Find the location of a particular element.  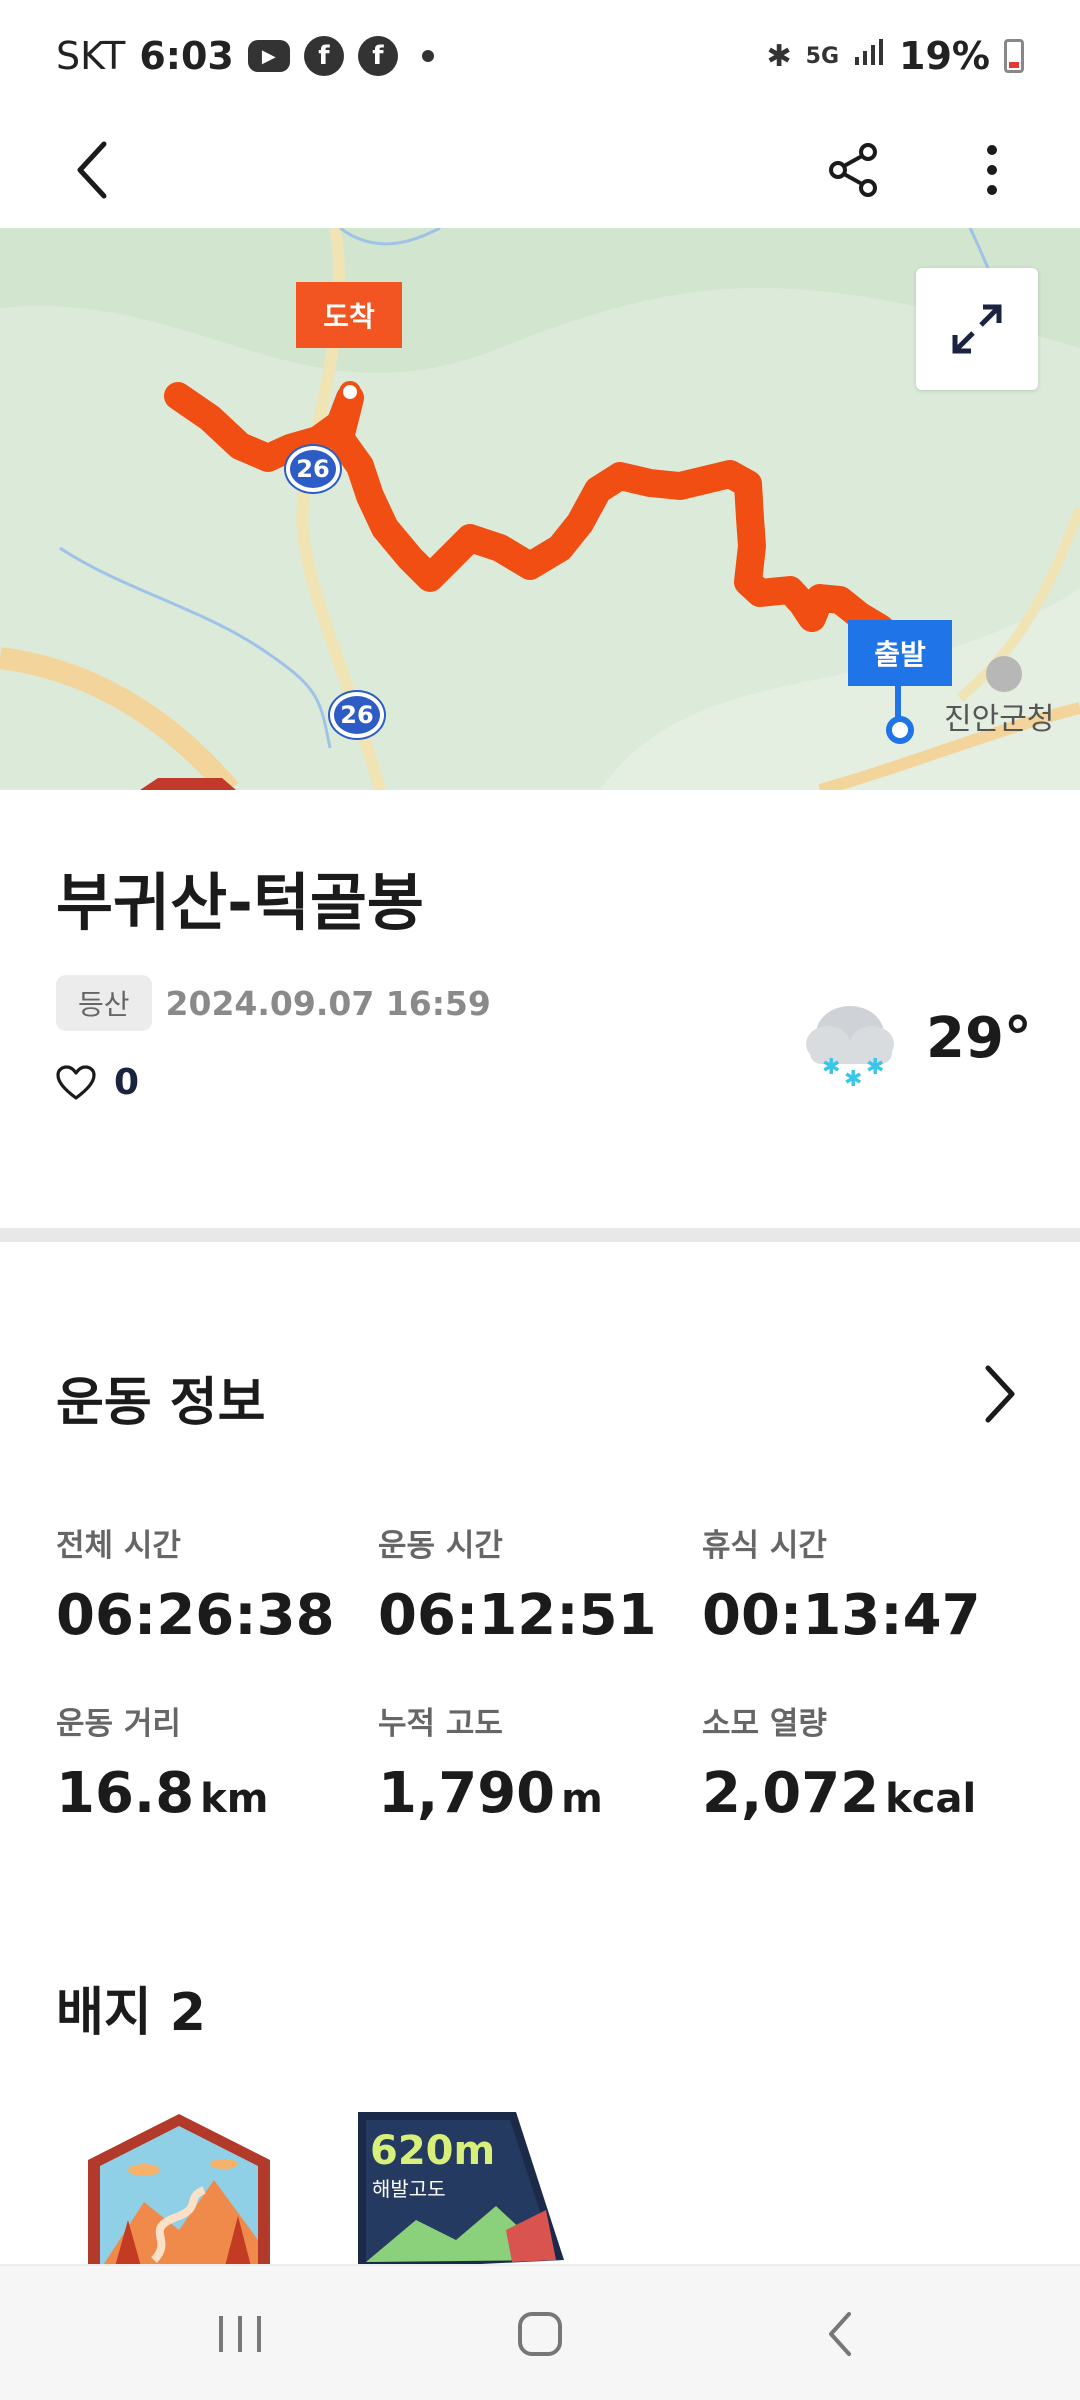

recents-button is located at coordinates (240, 2334).